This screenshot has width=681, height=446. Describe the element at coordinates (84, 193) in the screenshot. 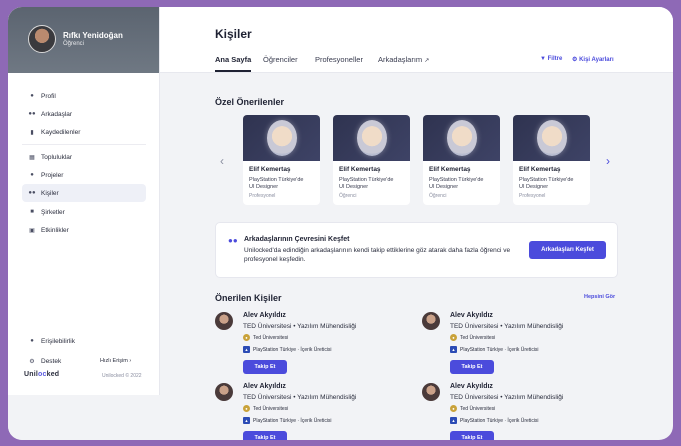

I see `sidebar-item-kisiler: ●● Kişiler` at that location.